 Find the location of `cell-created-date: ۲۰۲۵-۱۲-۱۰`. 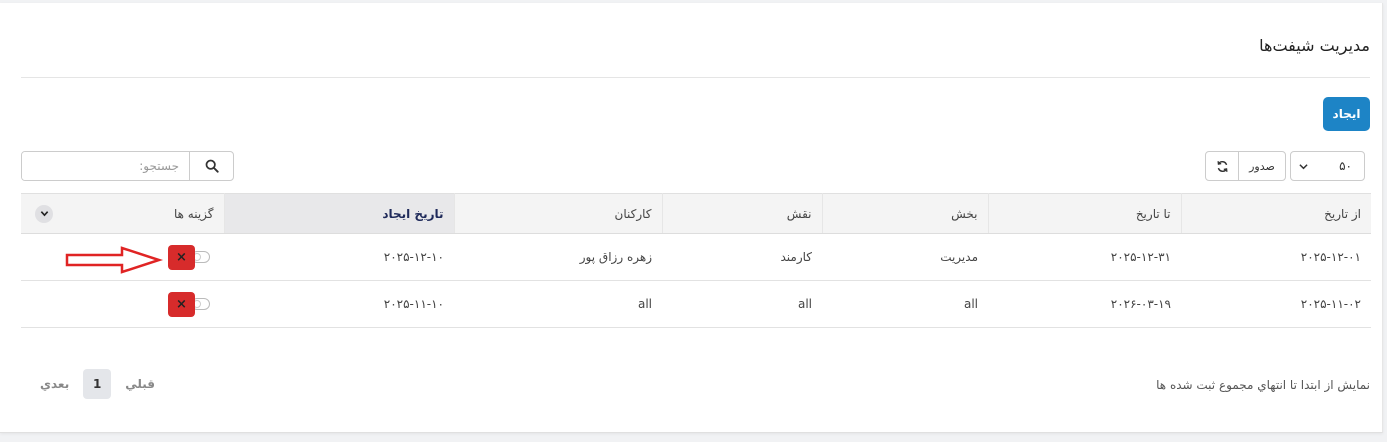

cell-created-date: ۲۰۲۵-۱۲-۱۰ is located at coordinates (413, 257).